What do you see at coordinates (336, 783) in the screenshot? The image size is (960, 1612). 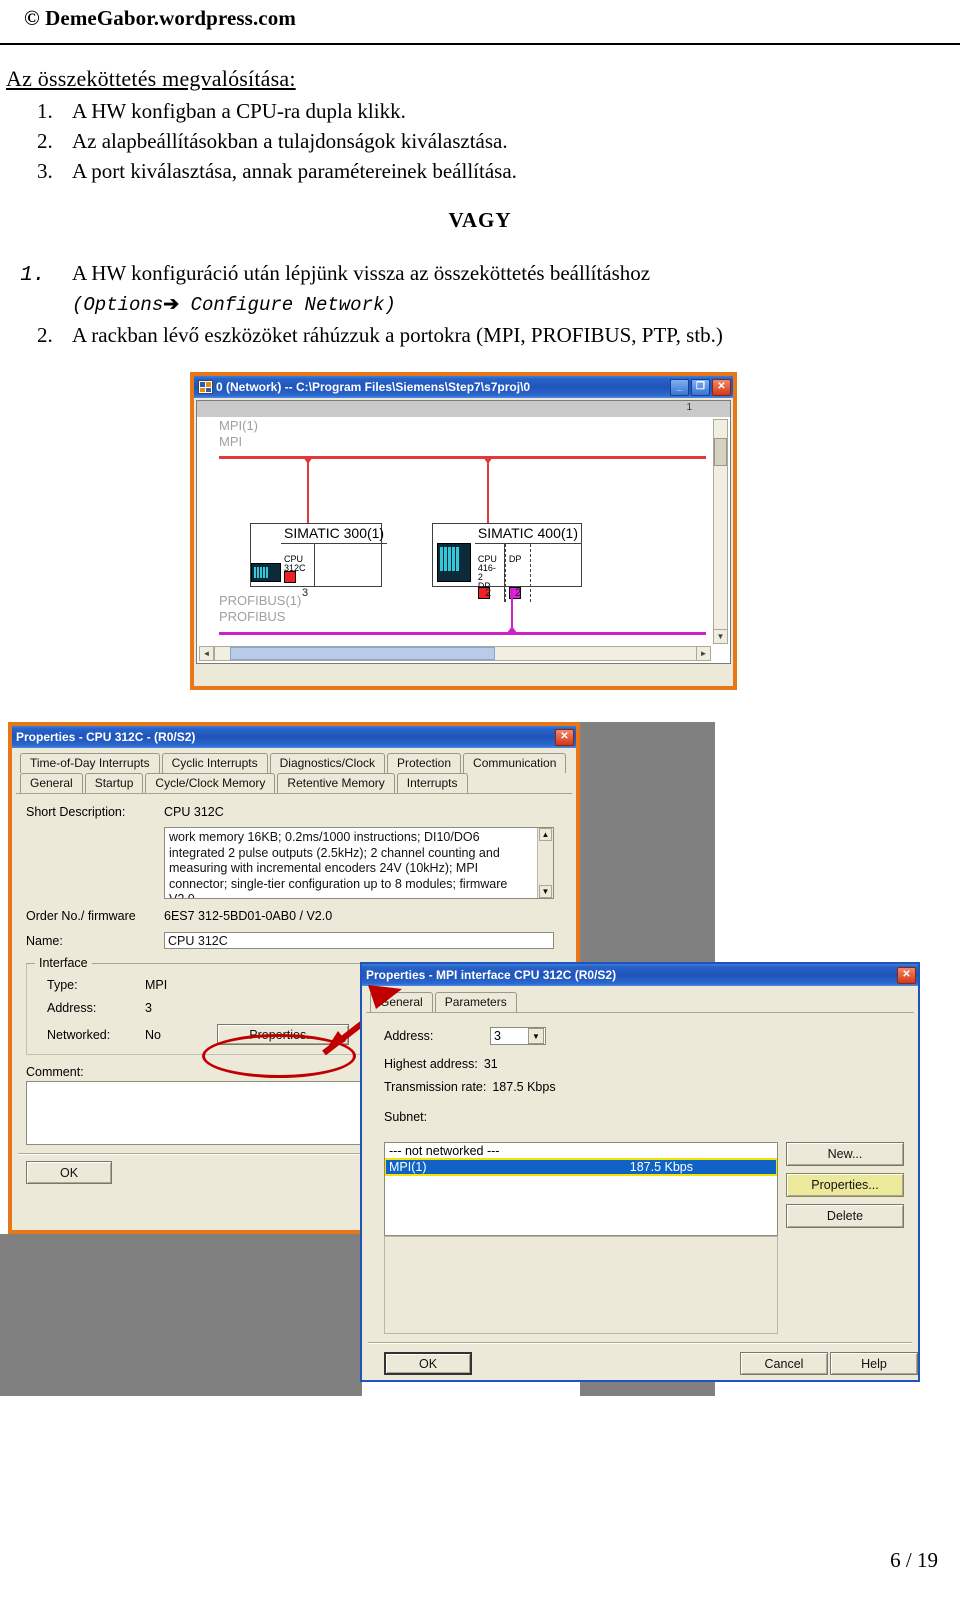 I see `tab-retentive-memory: Retentive Memory` at bounding box center [336, 783].